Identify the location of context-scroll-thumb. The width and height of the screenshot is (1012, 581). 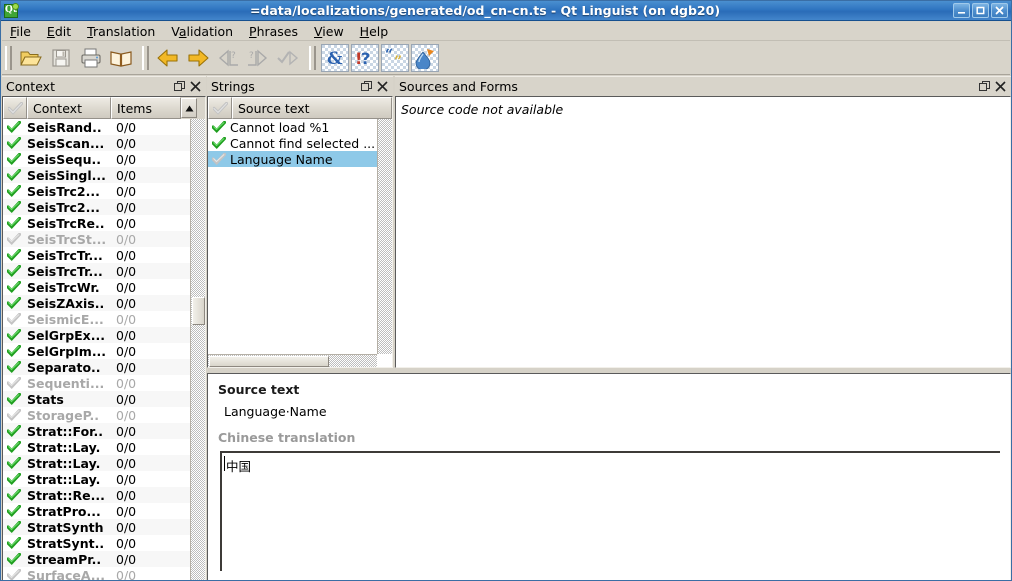
(198, 311).